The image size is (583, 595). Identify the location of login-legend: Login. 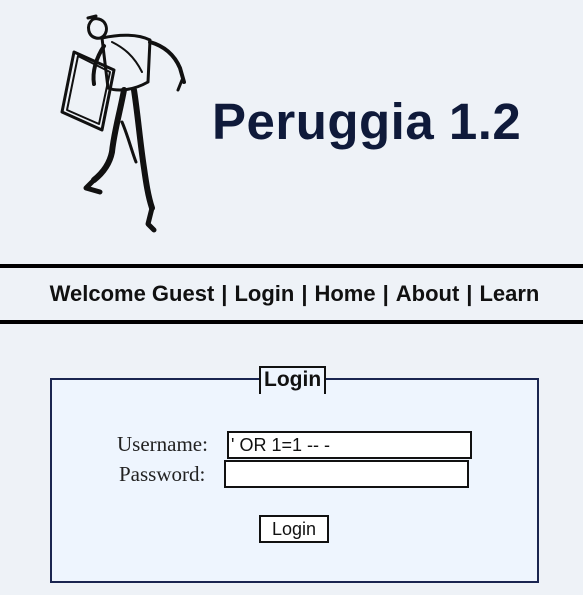
(293, 380).